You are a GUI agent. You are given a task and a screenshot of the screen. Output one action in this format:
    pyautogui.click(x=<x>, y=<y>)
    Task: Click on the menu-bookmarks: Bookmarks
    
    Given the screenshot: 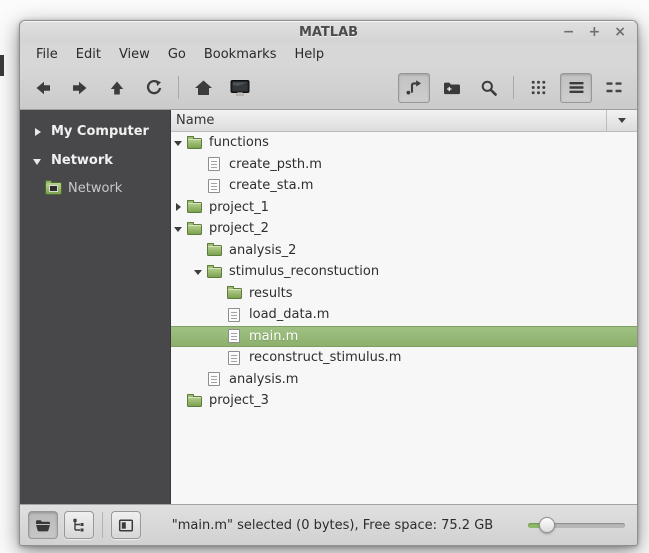 What is the action you would take?
    pyautogui.click(x=240, y=54)
    